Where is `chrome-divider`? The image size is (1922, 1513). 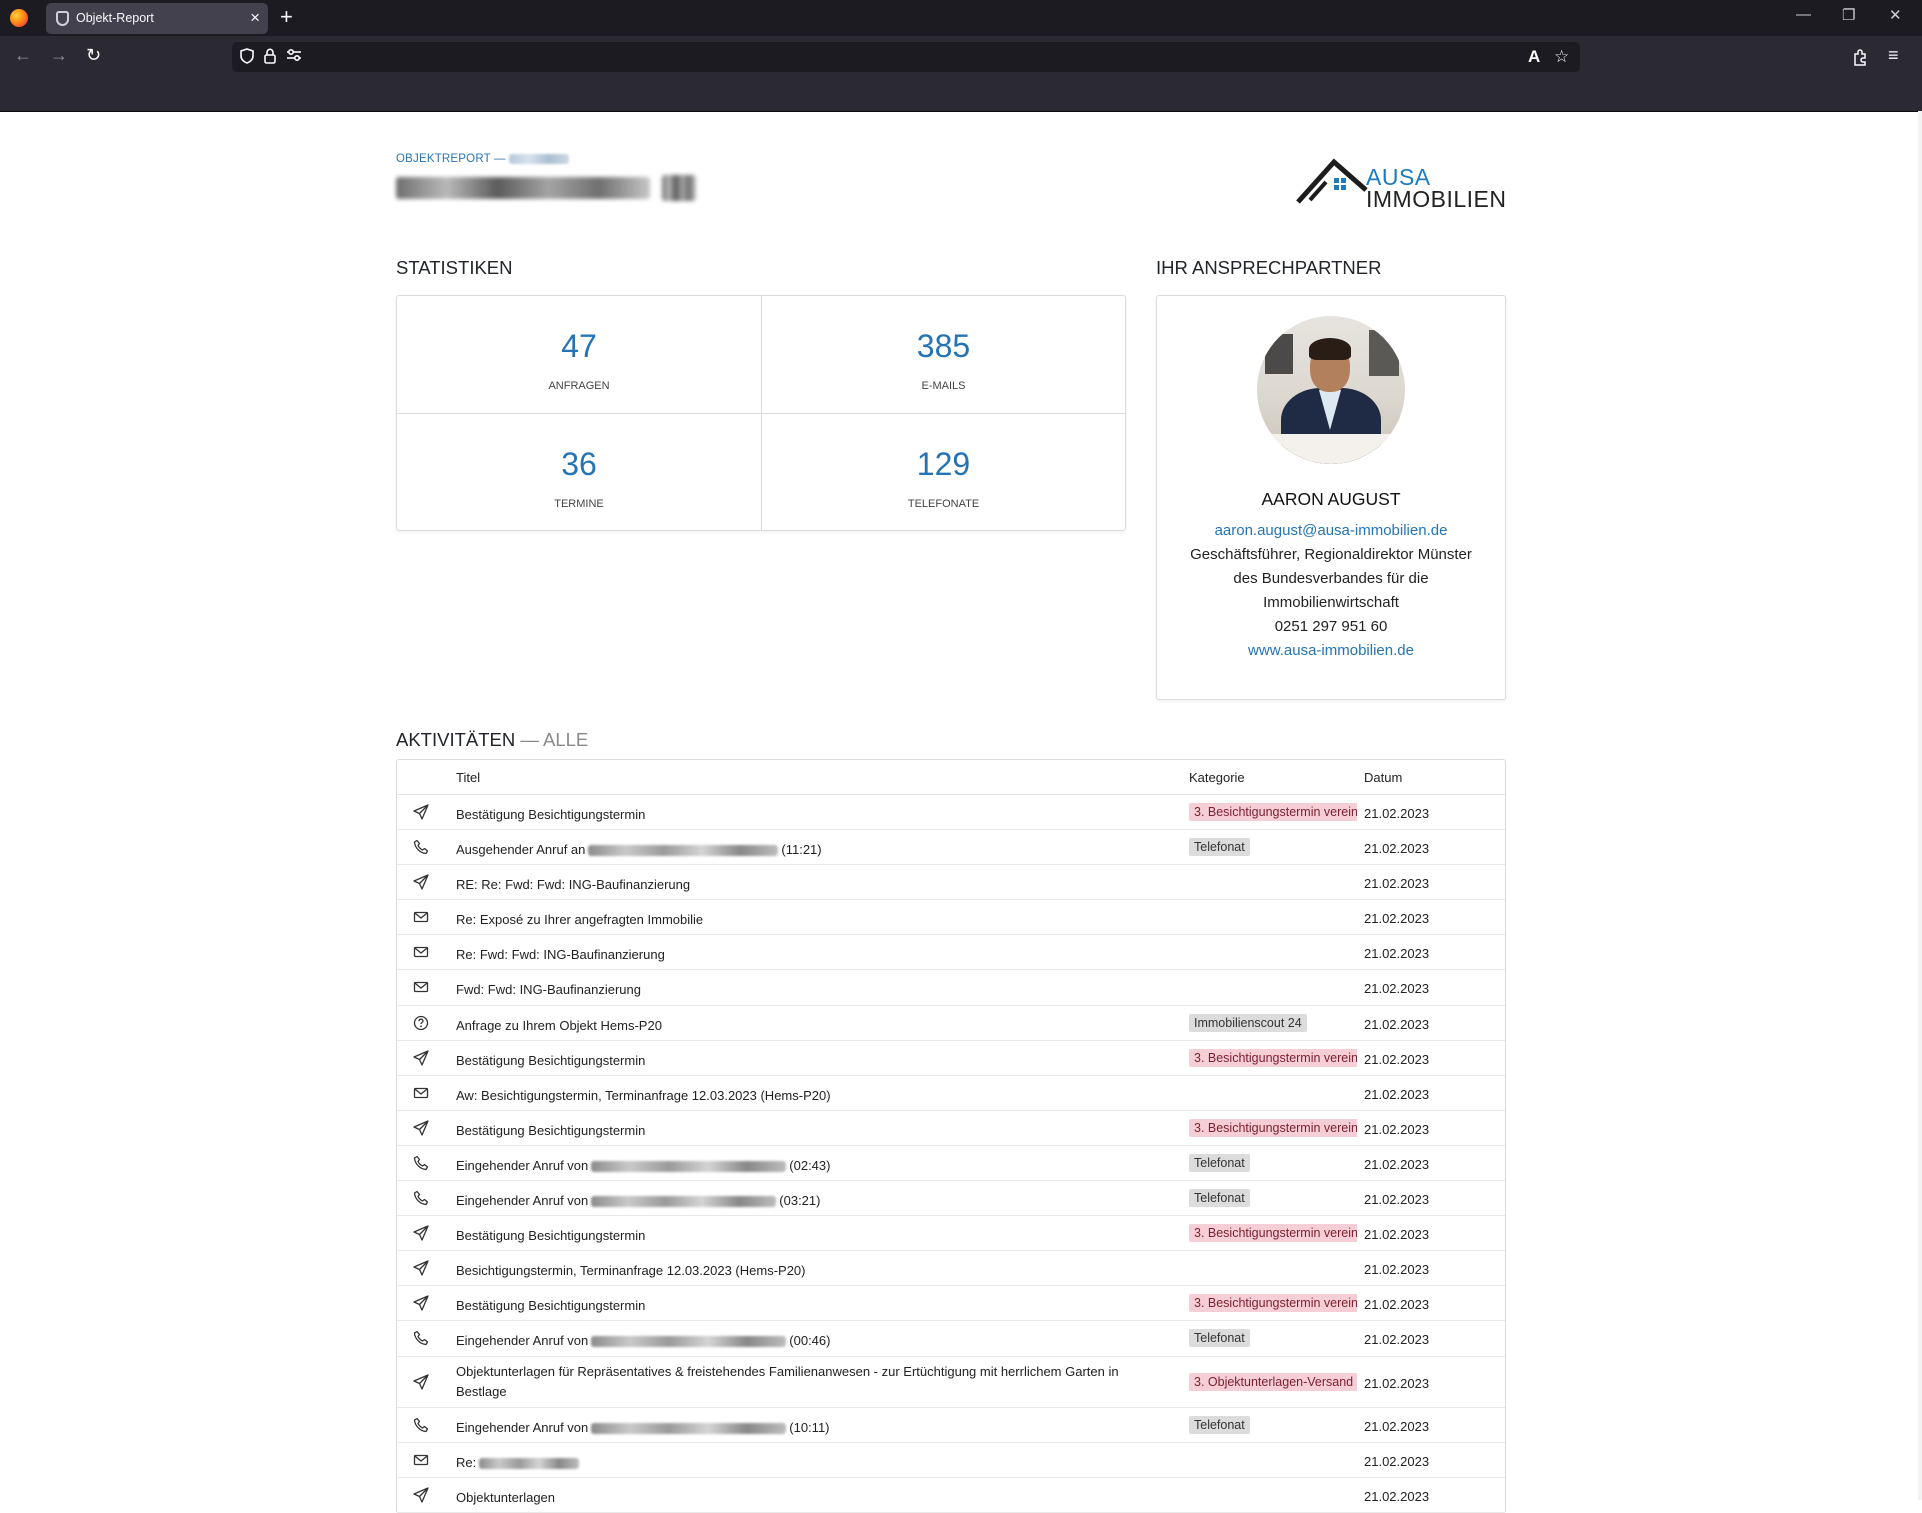
chrome-divider is located at coordinates (961, 111).